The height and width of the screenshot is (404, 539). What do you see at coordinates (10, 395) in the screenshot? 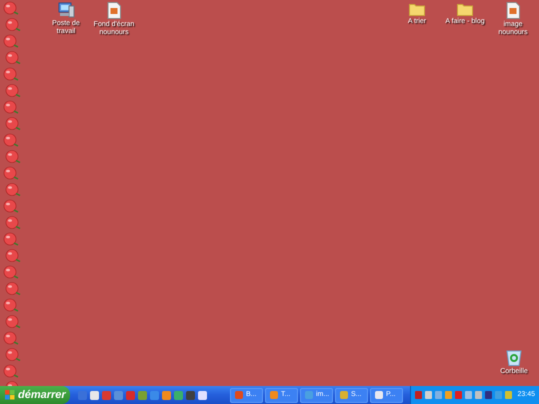
I see `windows-logo-icon` at bounding box center [10, 395].